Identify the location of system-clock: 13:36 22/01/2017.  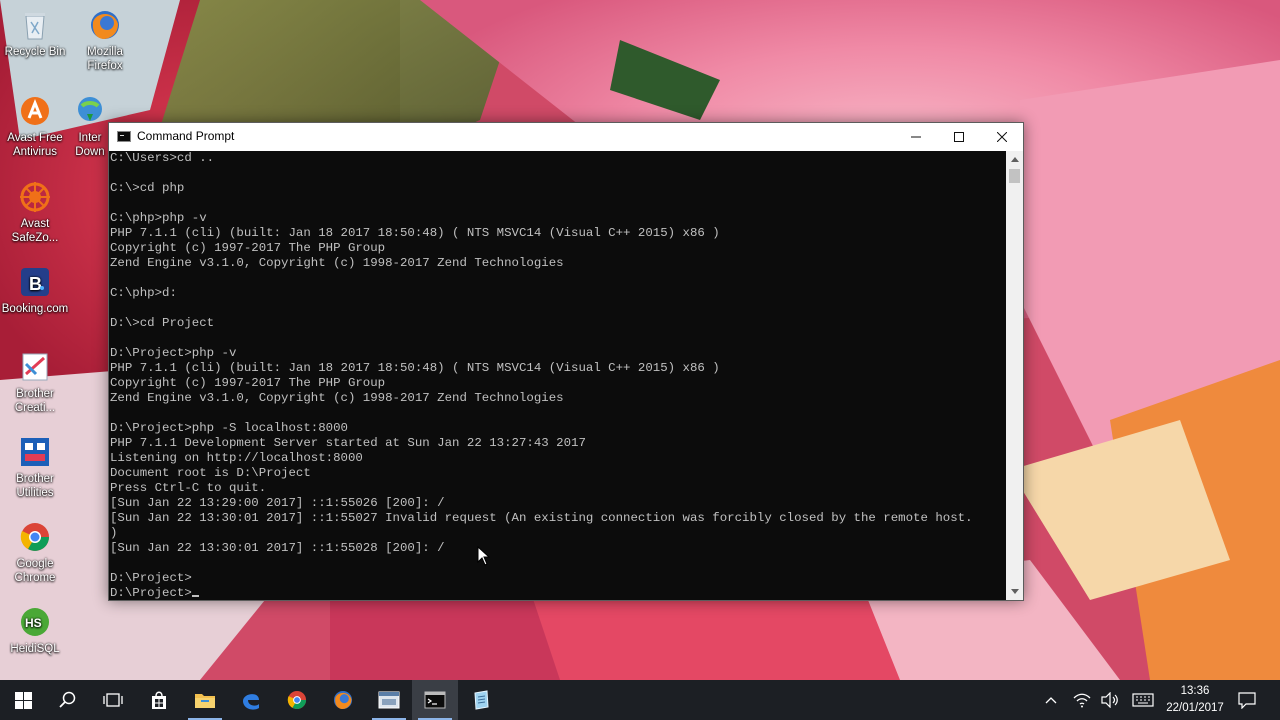
(1195, 700).